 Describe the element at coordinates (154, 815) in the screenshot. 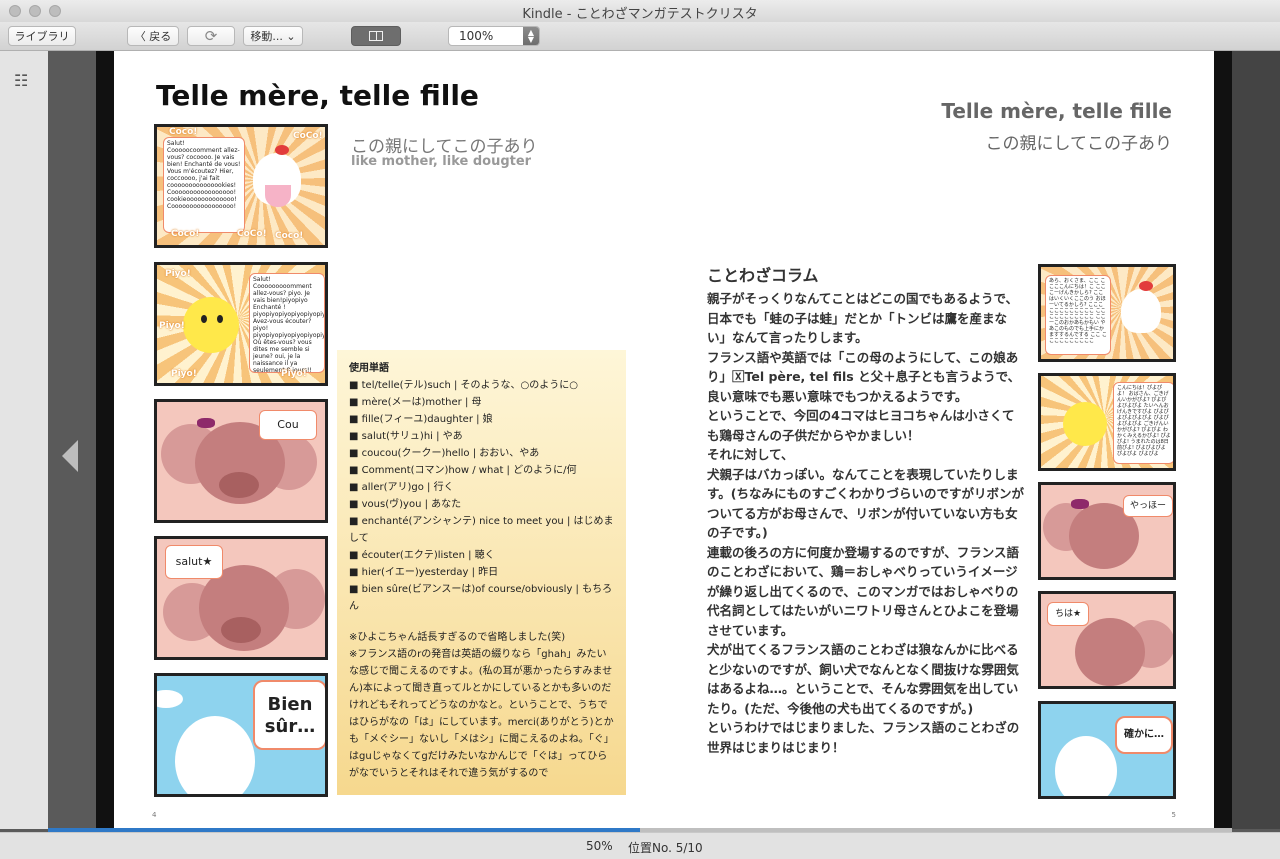

I see `left-page-number: 4` at that location.